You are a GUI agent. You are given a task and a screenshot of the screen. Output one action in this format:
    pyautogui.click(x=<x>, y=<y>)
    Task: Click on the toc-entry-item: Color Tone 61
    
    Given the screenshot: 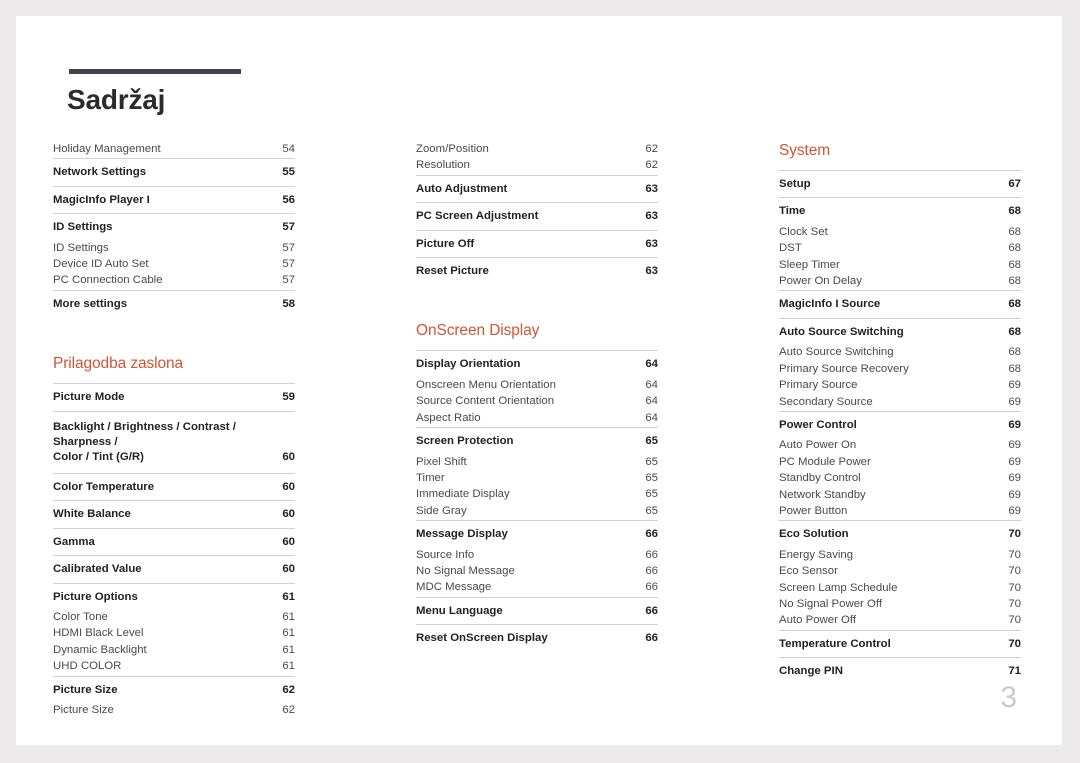 What is the action you would take?
    pyautogui.click(x=174, y=618)
    